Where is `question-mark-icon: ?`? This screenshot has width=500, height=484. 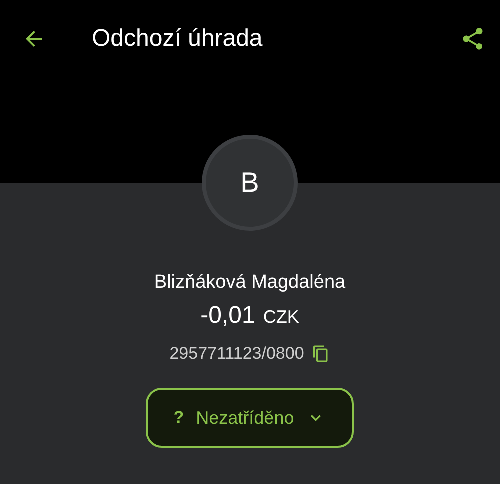
question-mark-icon: ? is located at coordinates (179, 418).